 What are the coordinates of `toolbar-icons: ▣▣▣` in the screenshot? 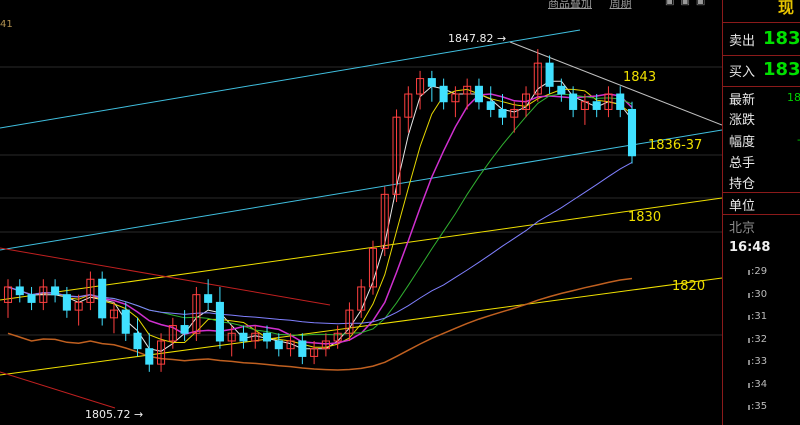 It's located at (688, 3).